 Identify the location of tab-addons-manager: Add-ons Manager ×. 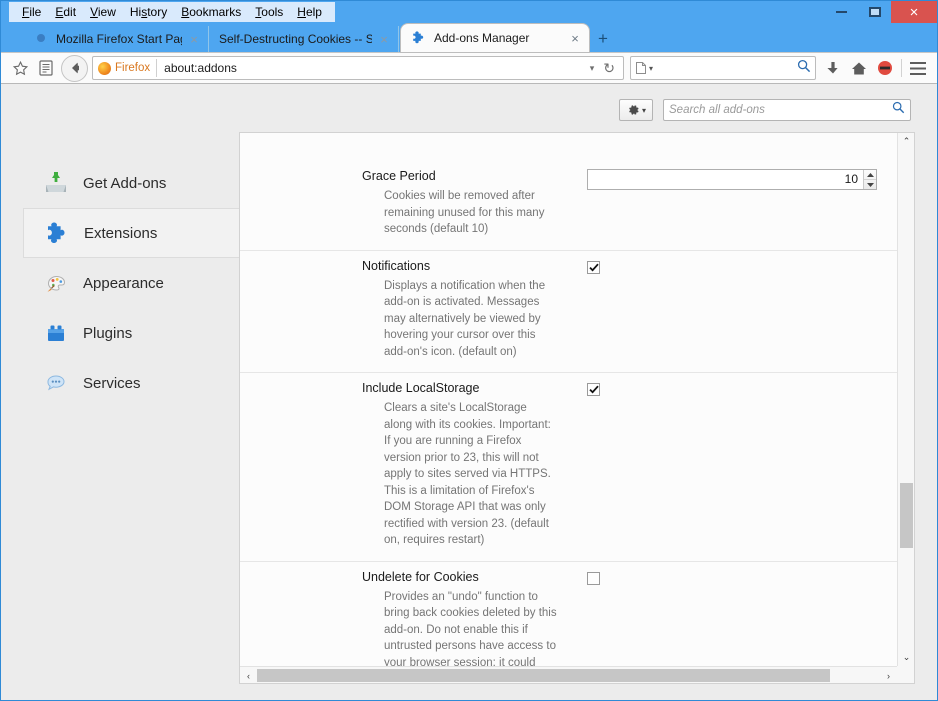
(495, 38).